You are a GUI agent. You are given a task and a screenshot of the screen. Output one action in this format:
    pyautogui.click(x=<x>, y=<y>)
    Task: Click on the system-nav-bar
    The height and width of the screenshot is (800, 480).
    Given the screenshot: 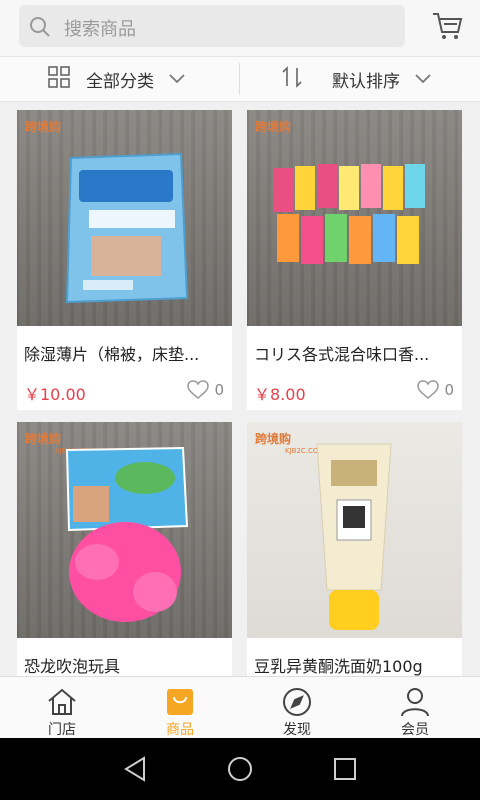 What is the action you would take?
    pyautogui.click(x=240, y=769)
    